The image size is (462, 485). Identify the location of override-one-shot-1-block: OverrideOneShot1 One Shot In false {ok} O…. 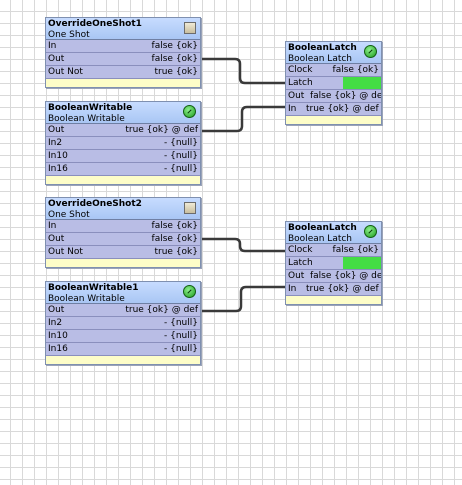
(123, 52).